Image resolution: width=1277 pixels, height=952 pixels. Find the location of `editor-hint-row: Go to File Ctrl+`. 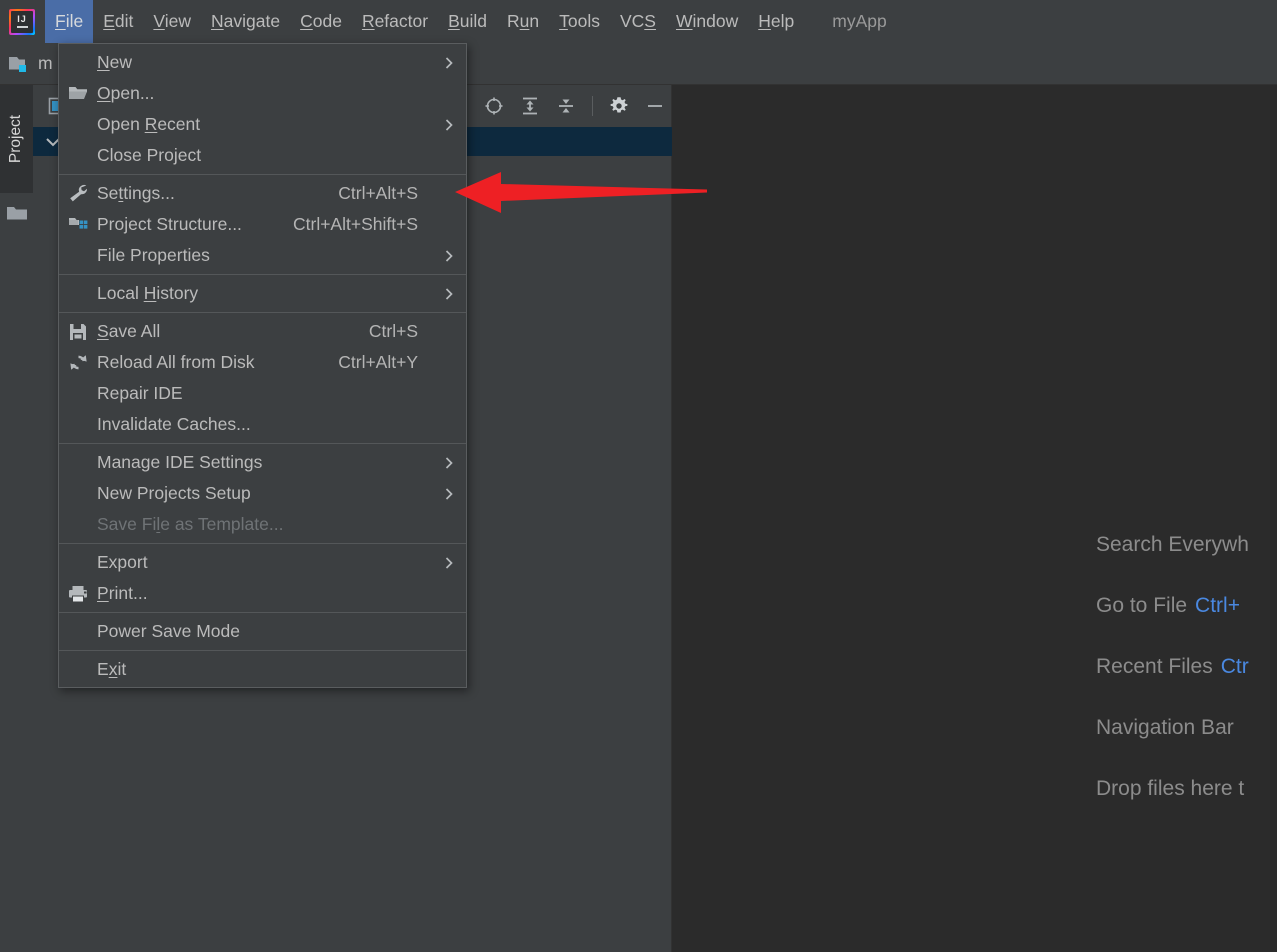

editor-hint-row: Go to File Ctrl+ is located at coordinates (1186, 605).